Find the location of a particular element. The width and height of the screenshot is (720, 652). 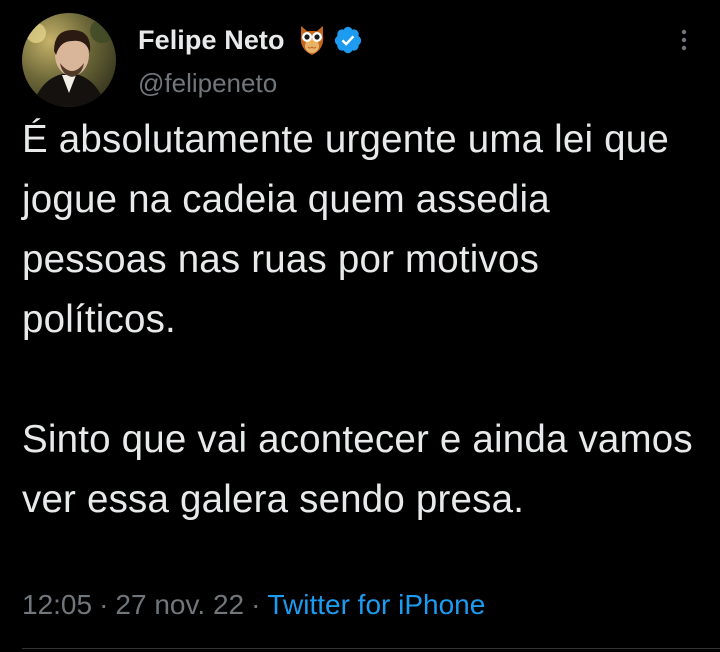

tweet-metadata: 12:05 · 27 nov. 22 · Twitter for iPhone is located at coordinates (253, 605).